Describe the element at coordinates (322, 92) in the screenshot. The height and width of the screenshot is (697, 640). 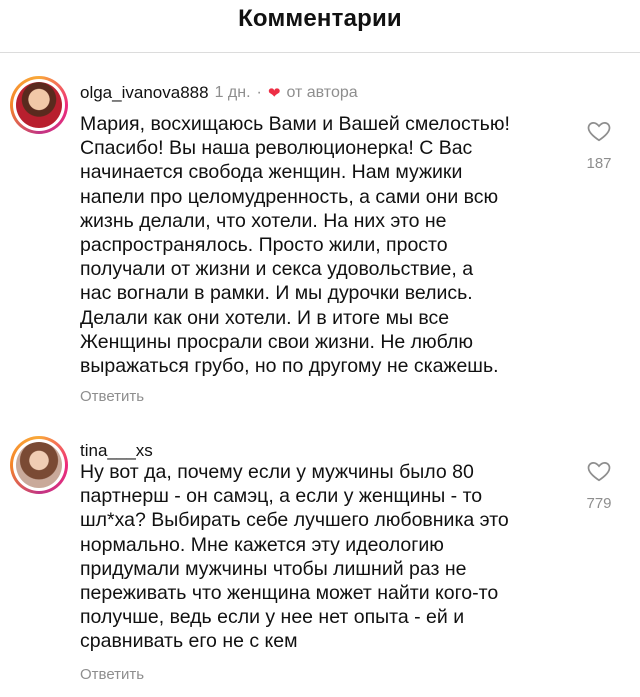
I see `author-note: от автора` at that location.